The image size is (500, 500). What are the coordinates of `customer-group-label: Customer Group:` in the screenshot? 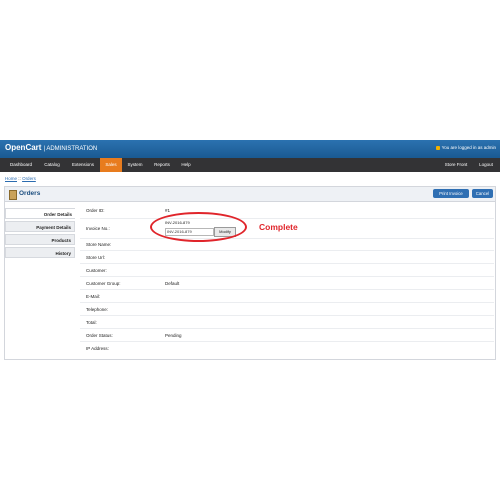 It's located at (103, 283).